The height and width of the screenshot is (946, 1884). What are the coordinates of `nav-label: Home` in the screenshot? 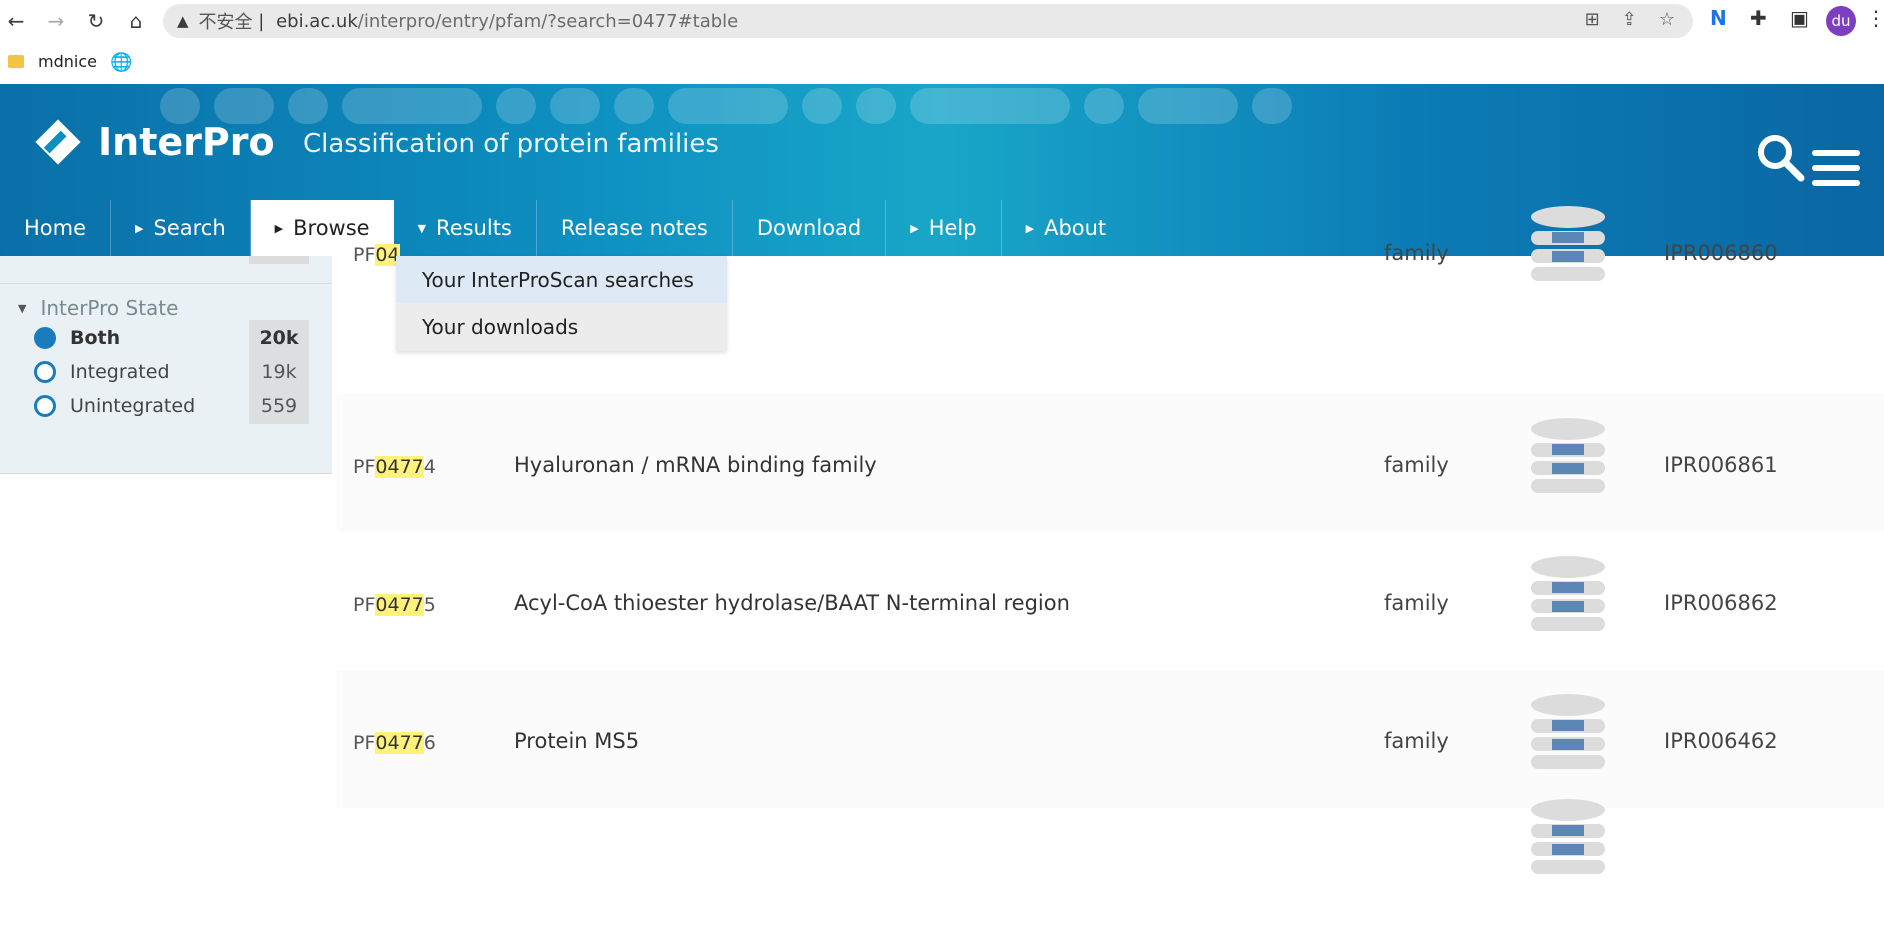 It's located at (55, 228).